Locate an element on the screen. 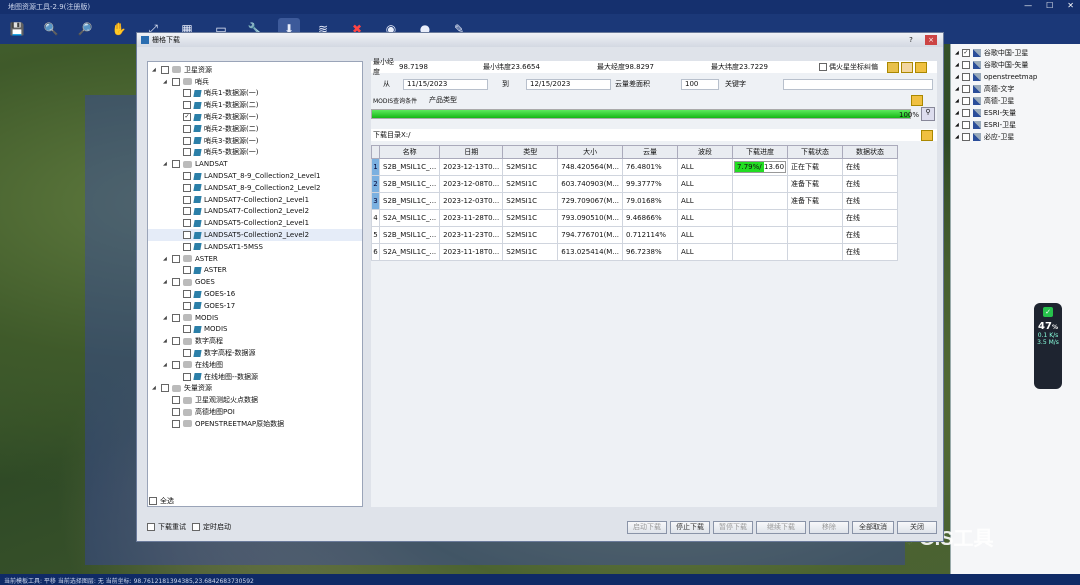 The image size is (1080, 585). clear-bbox-icon is located at coordinates (907, 67).